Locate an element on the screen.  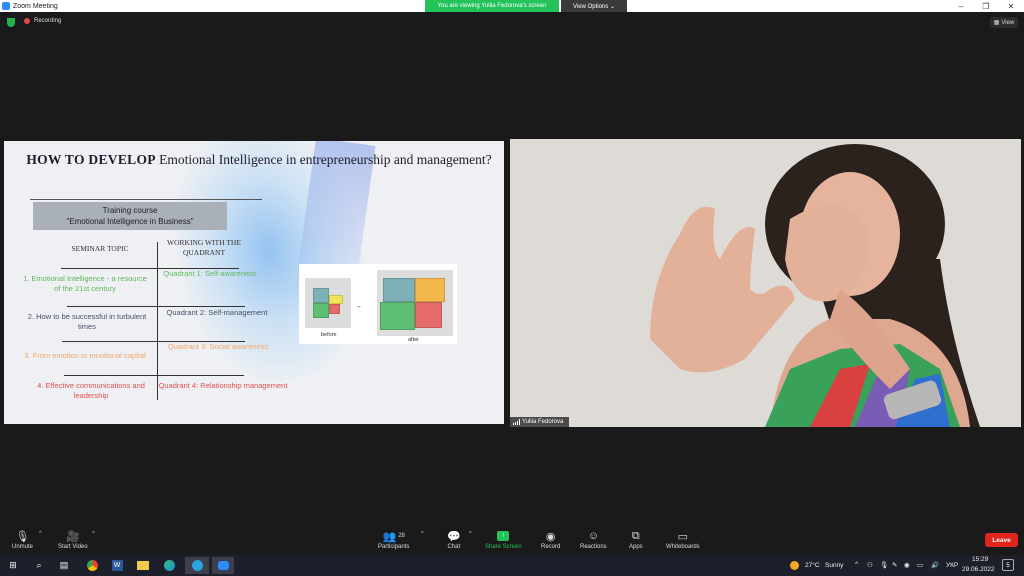
close-icon: ✕ is located at coordinates (1011, 6).